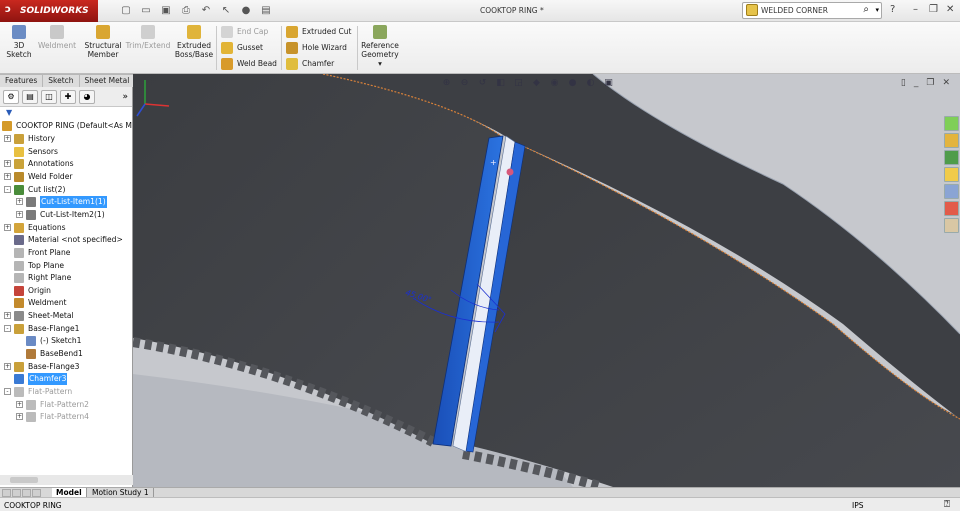 The height and width of the screenshot is (511, 960). I want to click on end-cap-button: End Cap, so click(244, 32).